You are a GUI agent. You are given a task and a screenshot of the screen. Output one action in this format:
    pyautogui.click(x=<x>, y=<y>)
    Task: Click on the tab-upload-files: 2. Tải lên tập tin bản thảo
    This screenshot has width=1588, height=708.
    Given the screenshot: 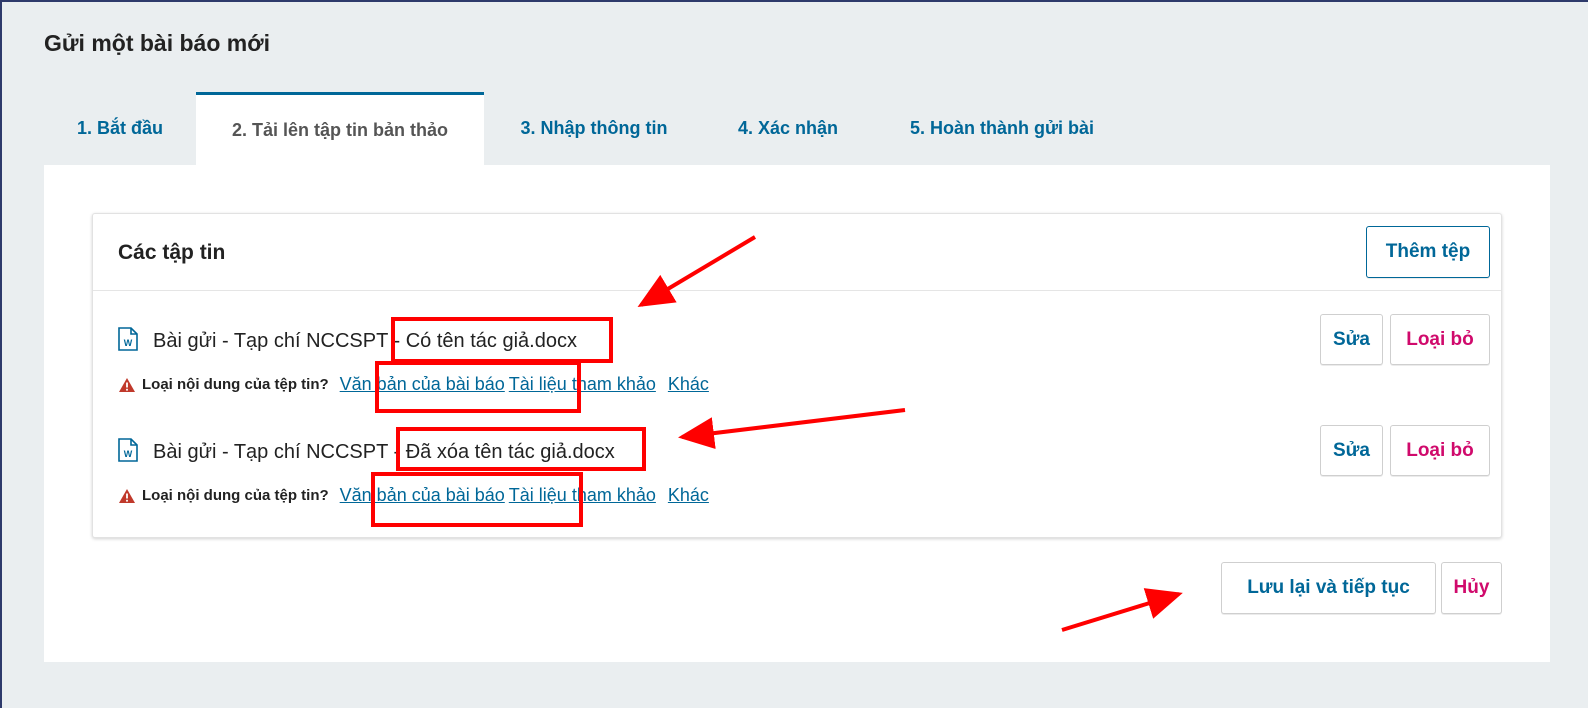 What is the action you would take?
    pyautogui.click(x=340, y=128)
    